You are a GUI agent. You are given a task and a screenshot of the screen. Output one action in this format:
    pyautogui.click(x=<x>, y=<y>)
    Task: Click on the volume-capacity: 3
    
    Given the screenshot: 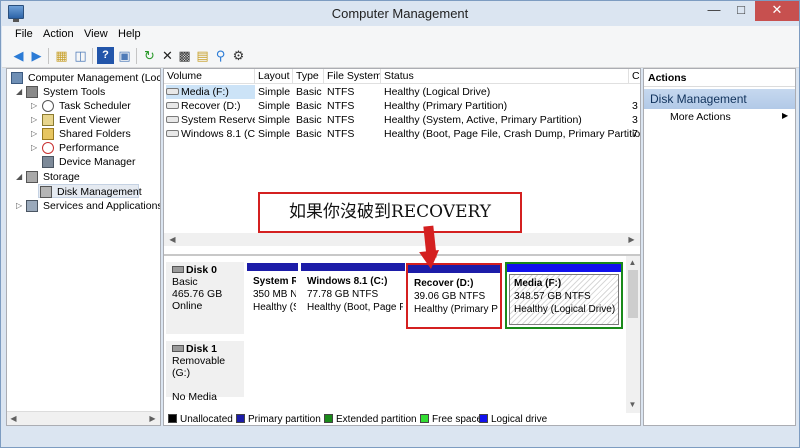 What is the action you would take?
    pyautogui.click(x=635, y=106)
    